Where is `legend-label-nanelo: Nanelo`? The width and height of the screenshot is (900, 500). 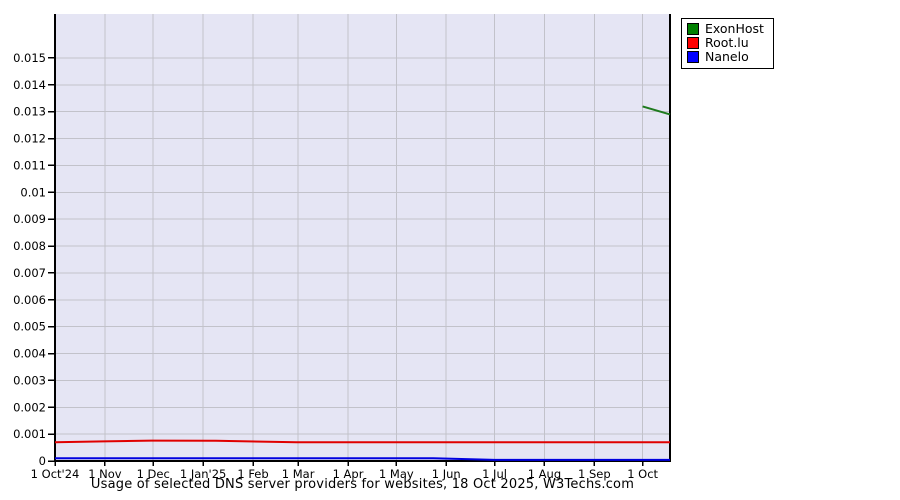
legend-label-nanelo: Nanelo is located at coordinates (727, 56).